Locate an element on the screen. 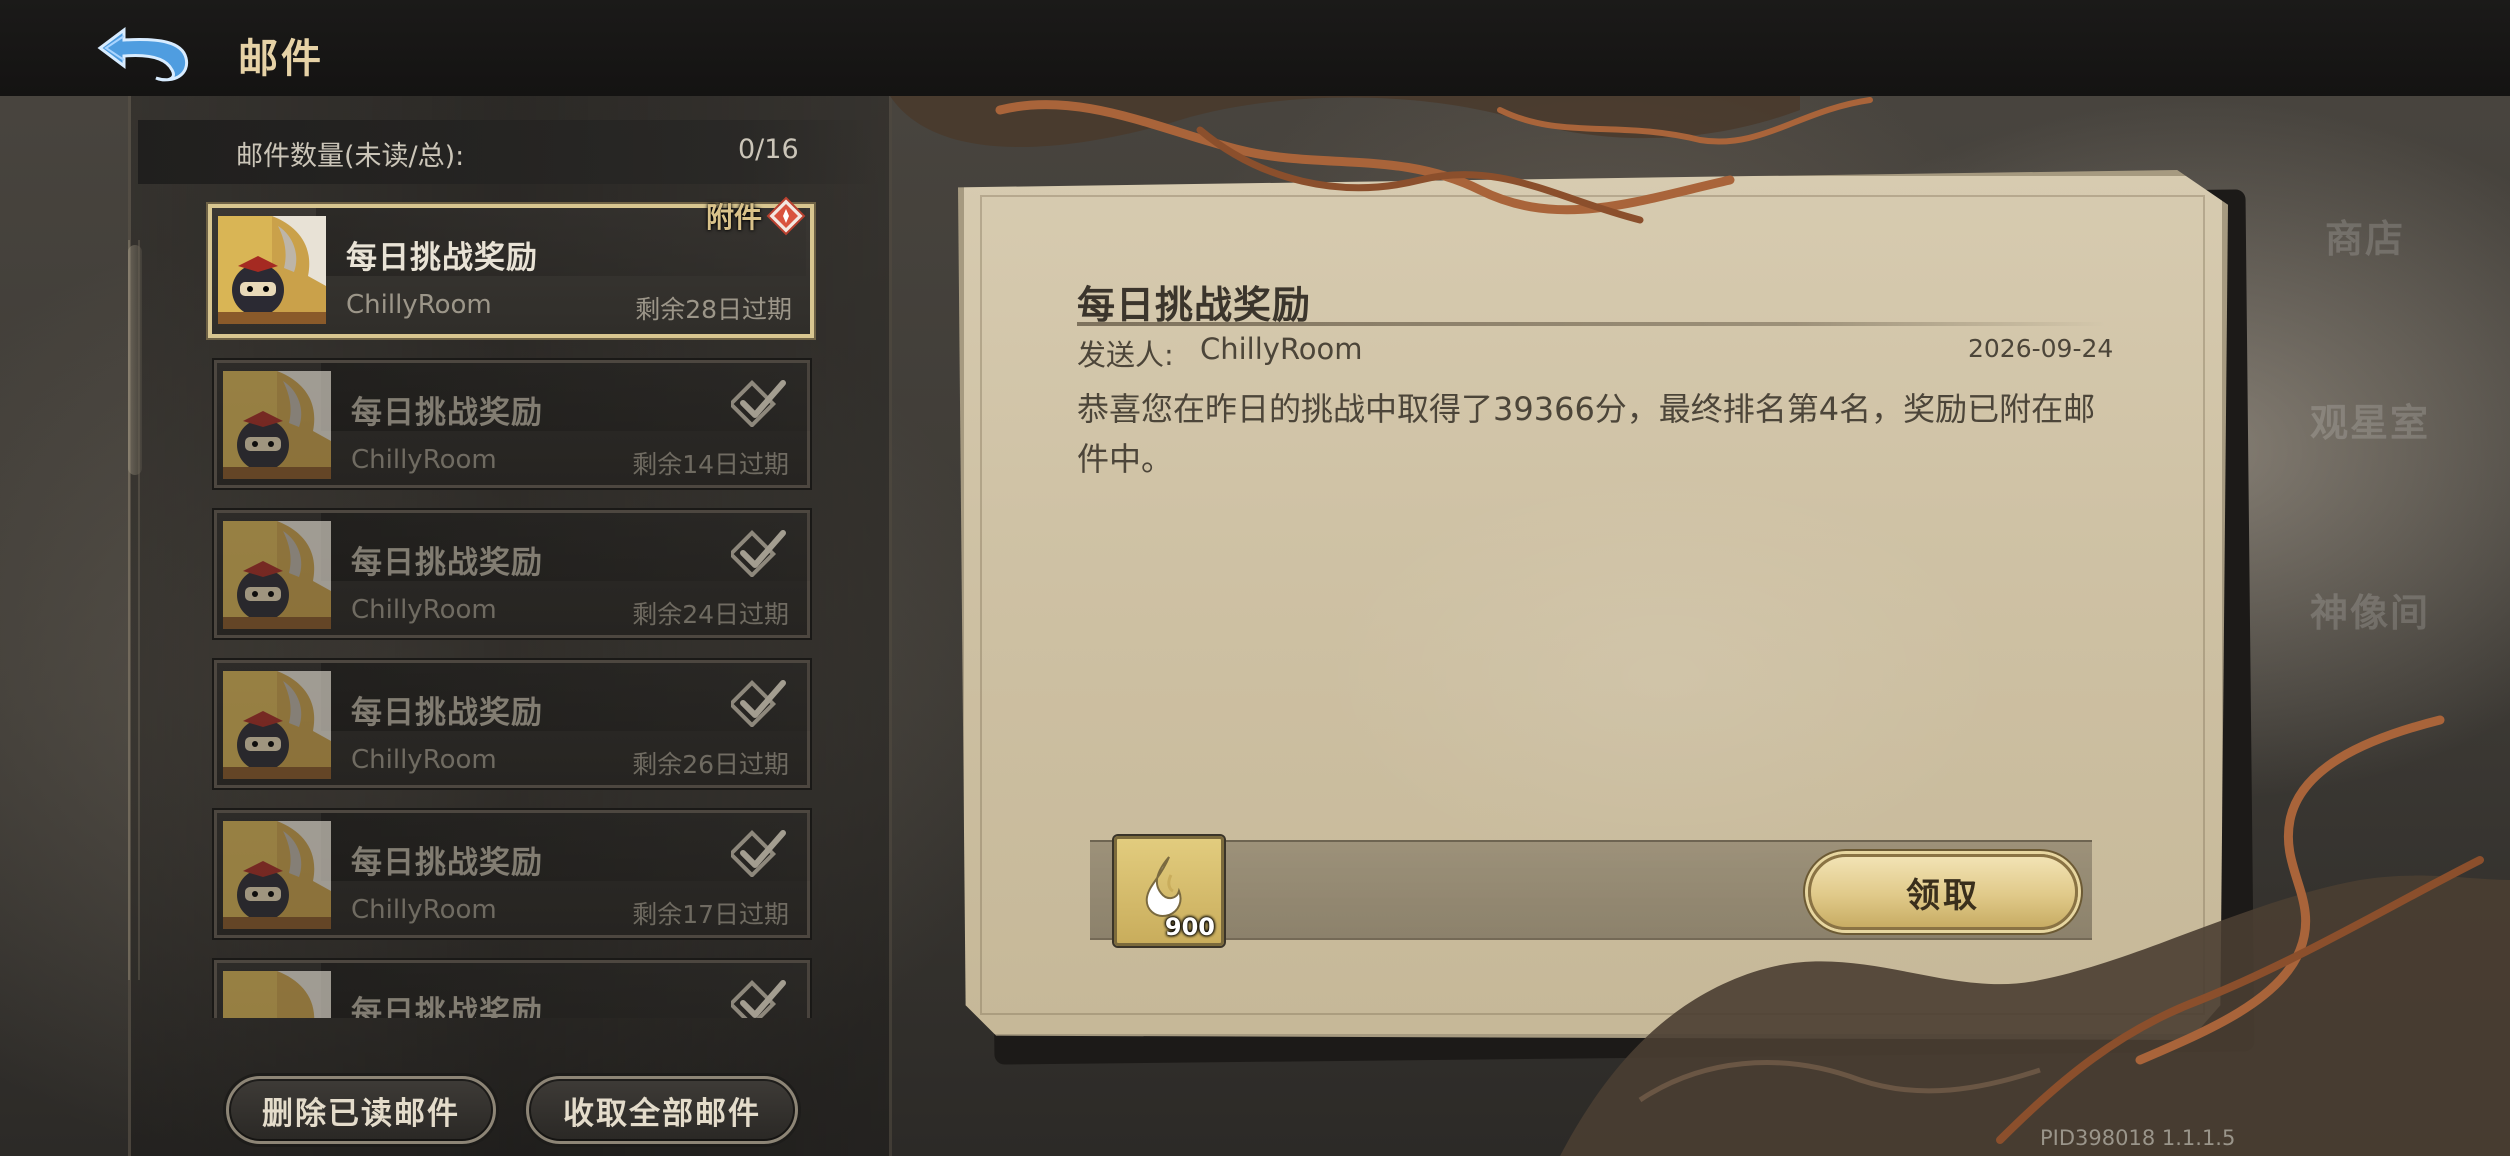  reward-item: 900 is located at coordinates (1169, 891).